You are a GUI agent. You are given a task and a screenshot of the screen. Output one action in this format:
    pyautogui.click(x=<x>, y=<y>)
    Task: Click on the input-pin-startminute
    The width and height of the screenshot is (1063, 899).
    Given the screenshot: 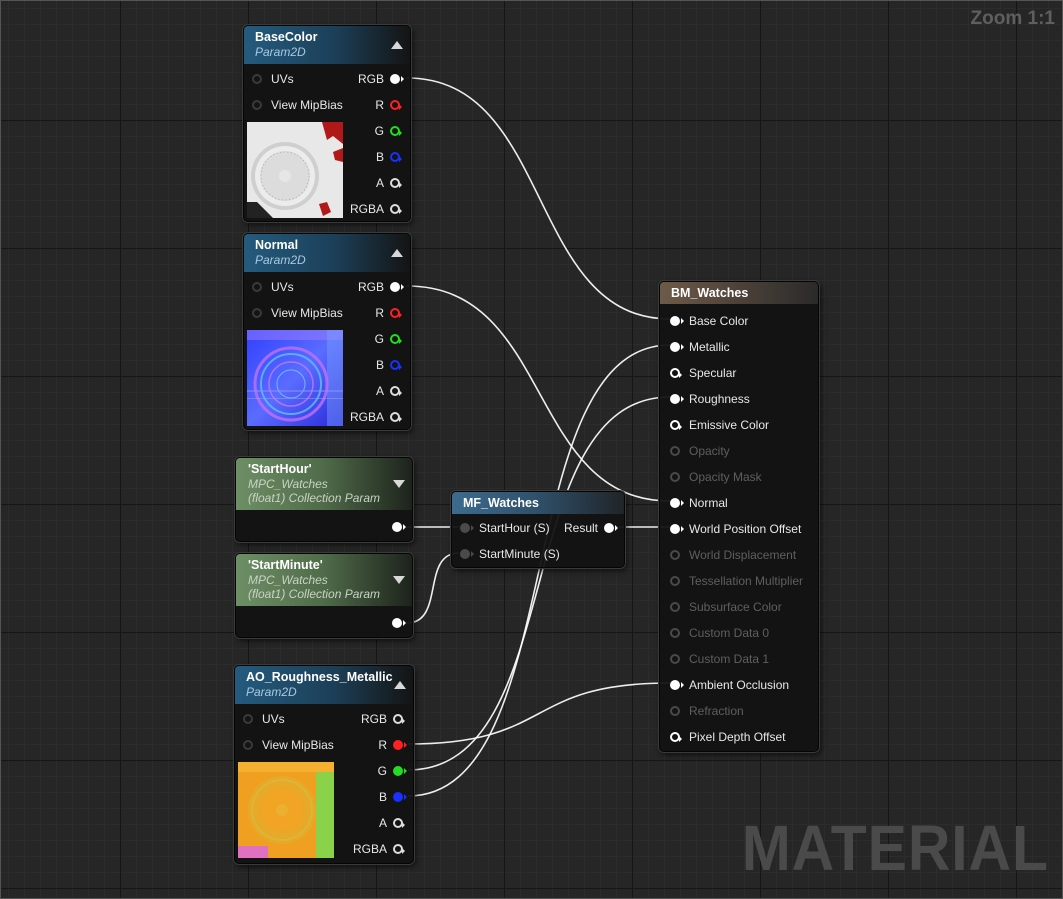 What is the action you would take?
    pyautogui.click(x=467, y=554)
    